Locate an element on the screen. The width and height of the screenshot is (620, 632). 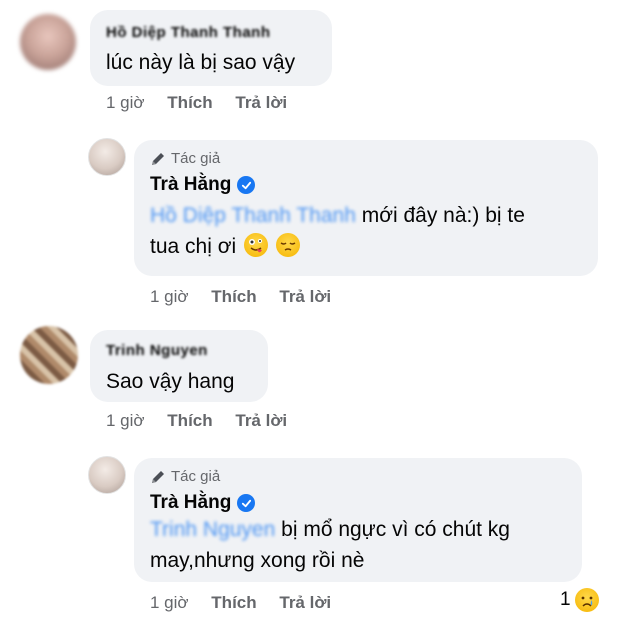
comment-text: Sao vậy hang is located at coordinates (170, 381).